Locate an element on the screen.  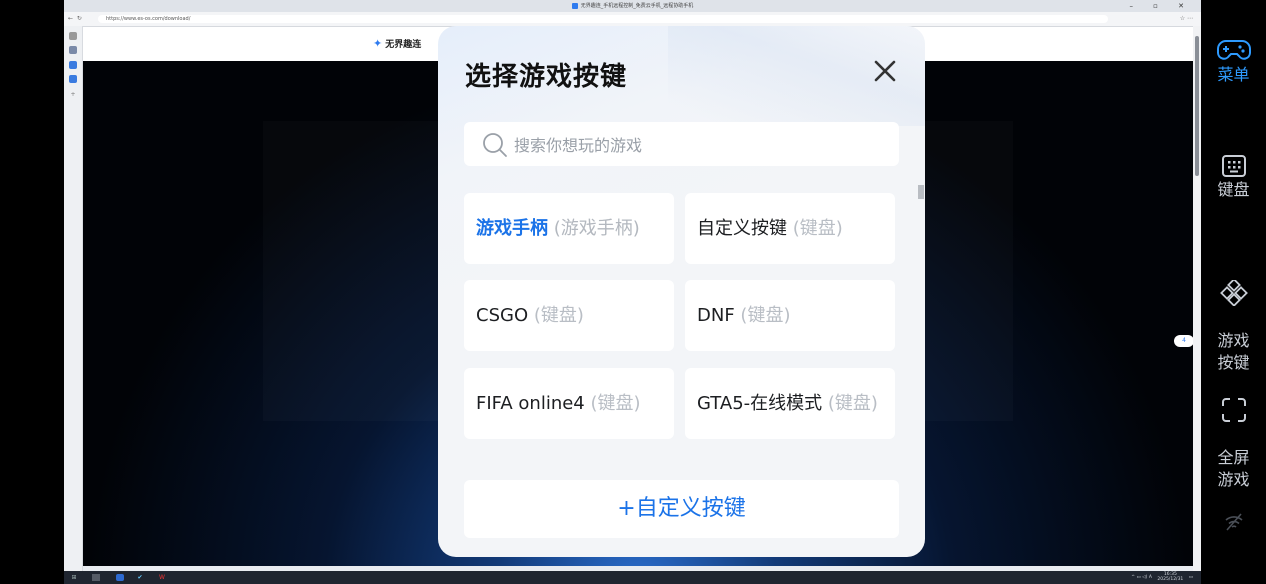
signal-off-icon is located at coordinates (1233, 522).